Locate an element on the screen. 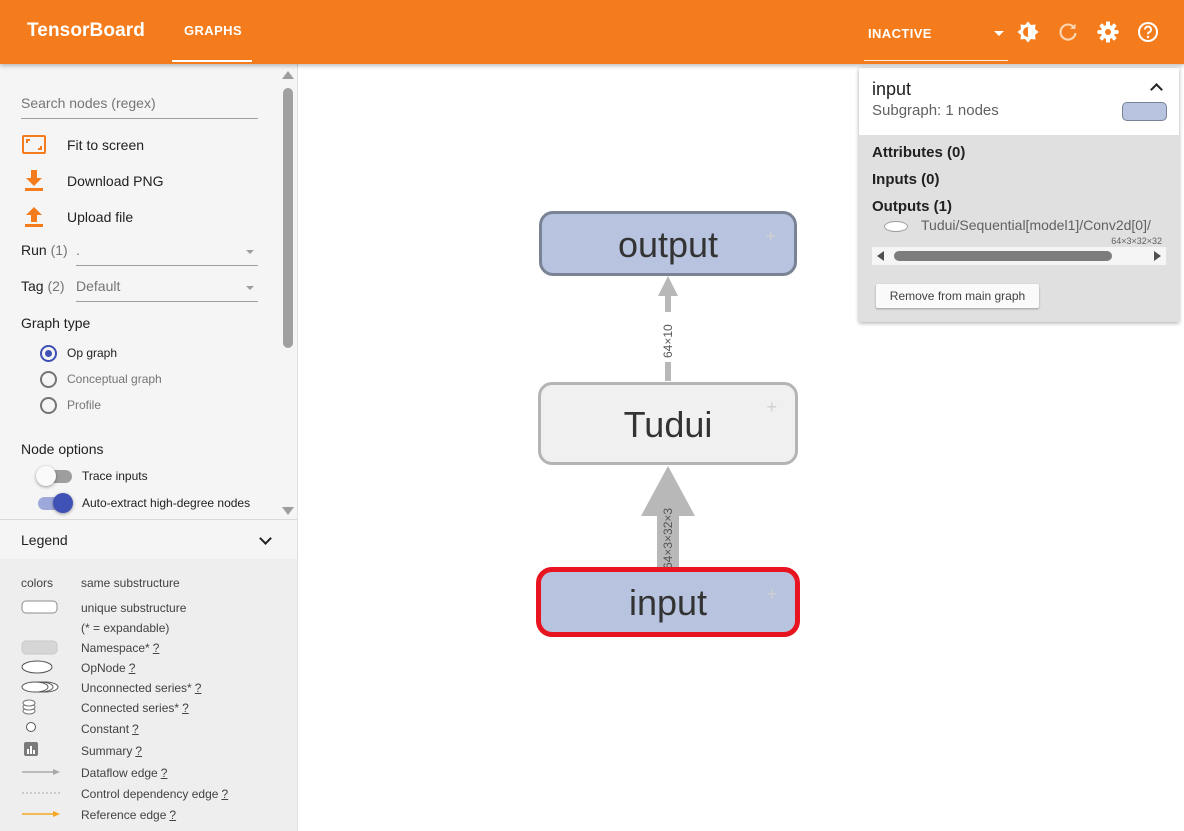 Image resolution: width=1184 pixels, height=831 pixels. run-select-value: . is located at coordinates (78, 250).